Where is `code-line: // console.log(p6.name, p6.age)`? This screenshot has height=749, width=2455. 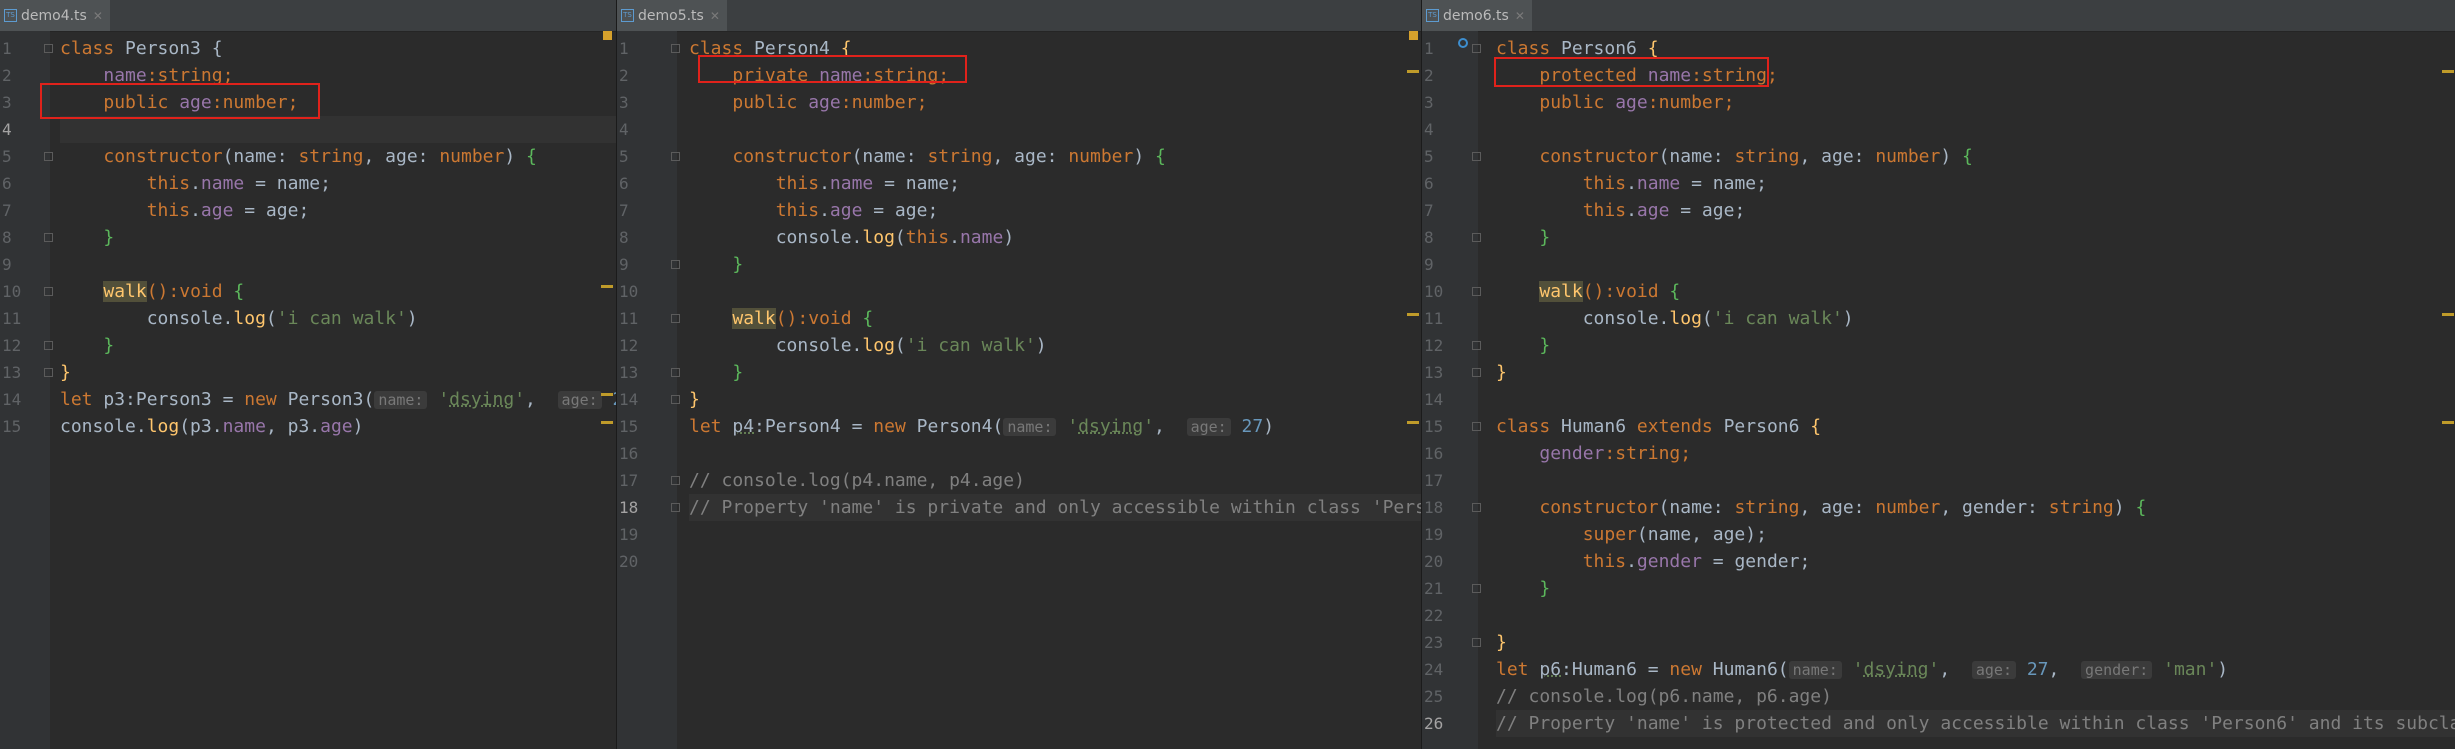
code-line: // console.log(p6.name, p6.age) is located at coordinates (1975, 696).